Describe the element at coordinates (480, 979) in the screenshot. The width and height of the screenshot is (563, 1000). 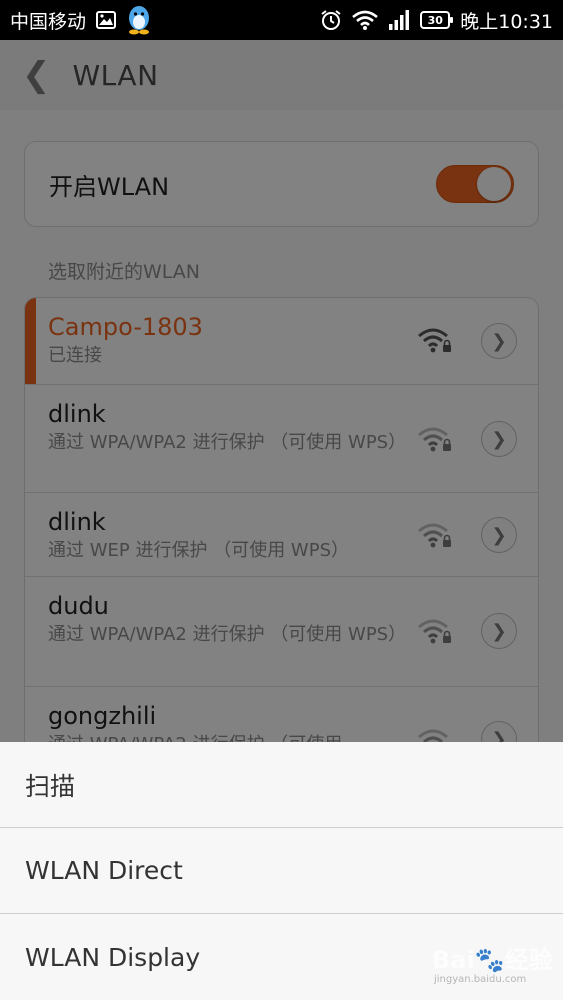
I see `watermark-url: jingyan.baidu.com` at that location.